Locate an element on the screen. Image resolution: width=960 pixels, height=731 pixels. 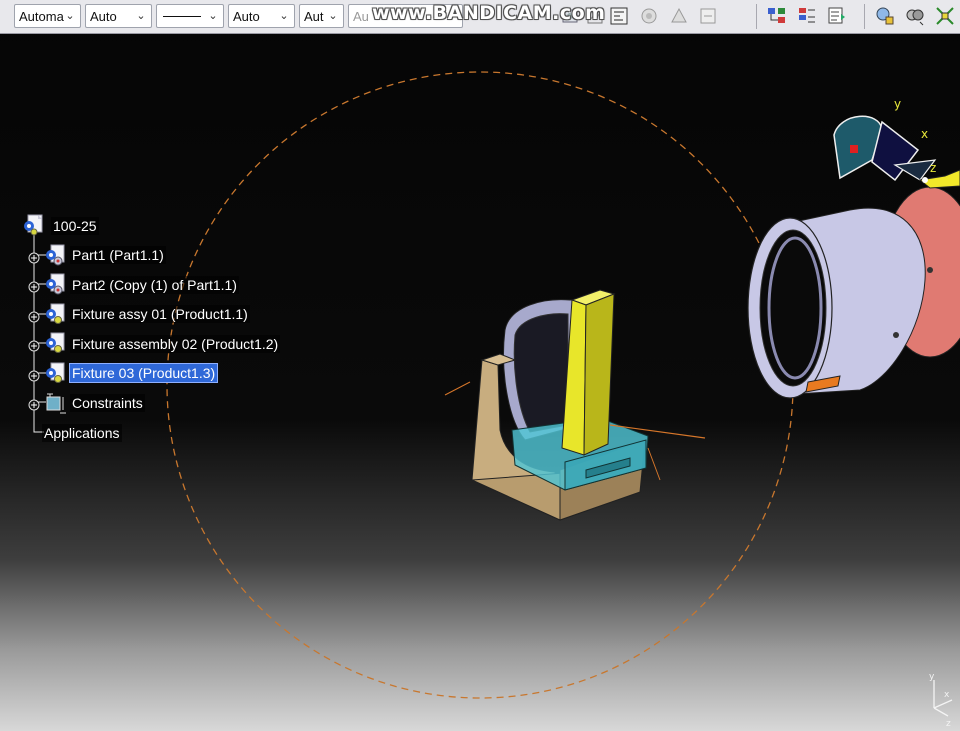
analysis-tools-icon is located at coordinates (885, 16).